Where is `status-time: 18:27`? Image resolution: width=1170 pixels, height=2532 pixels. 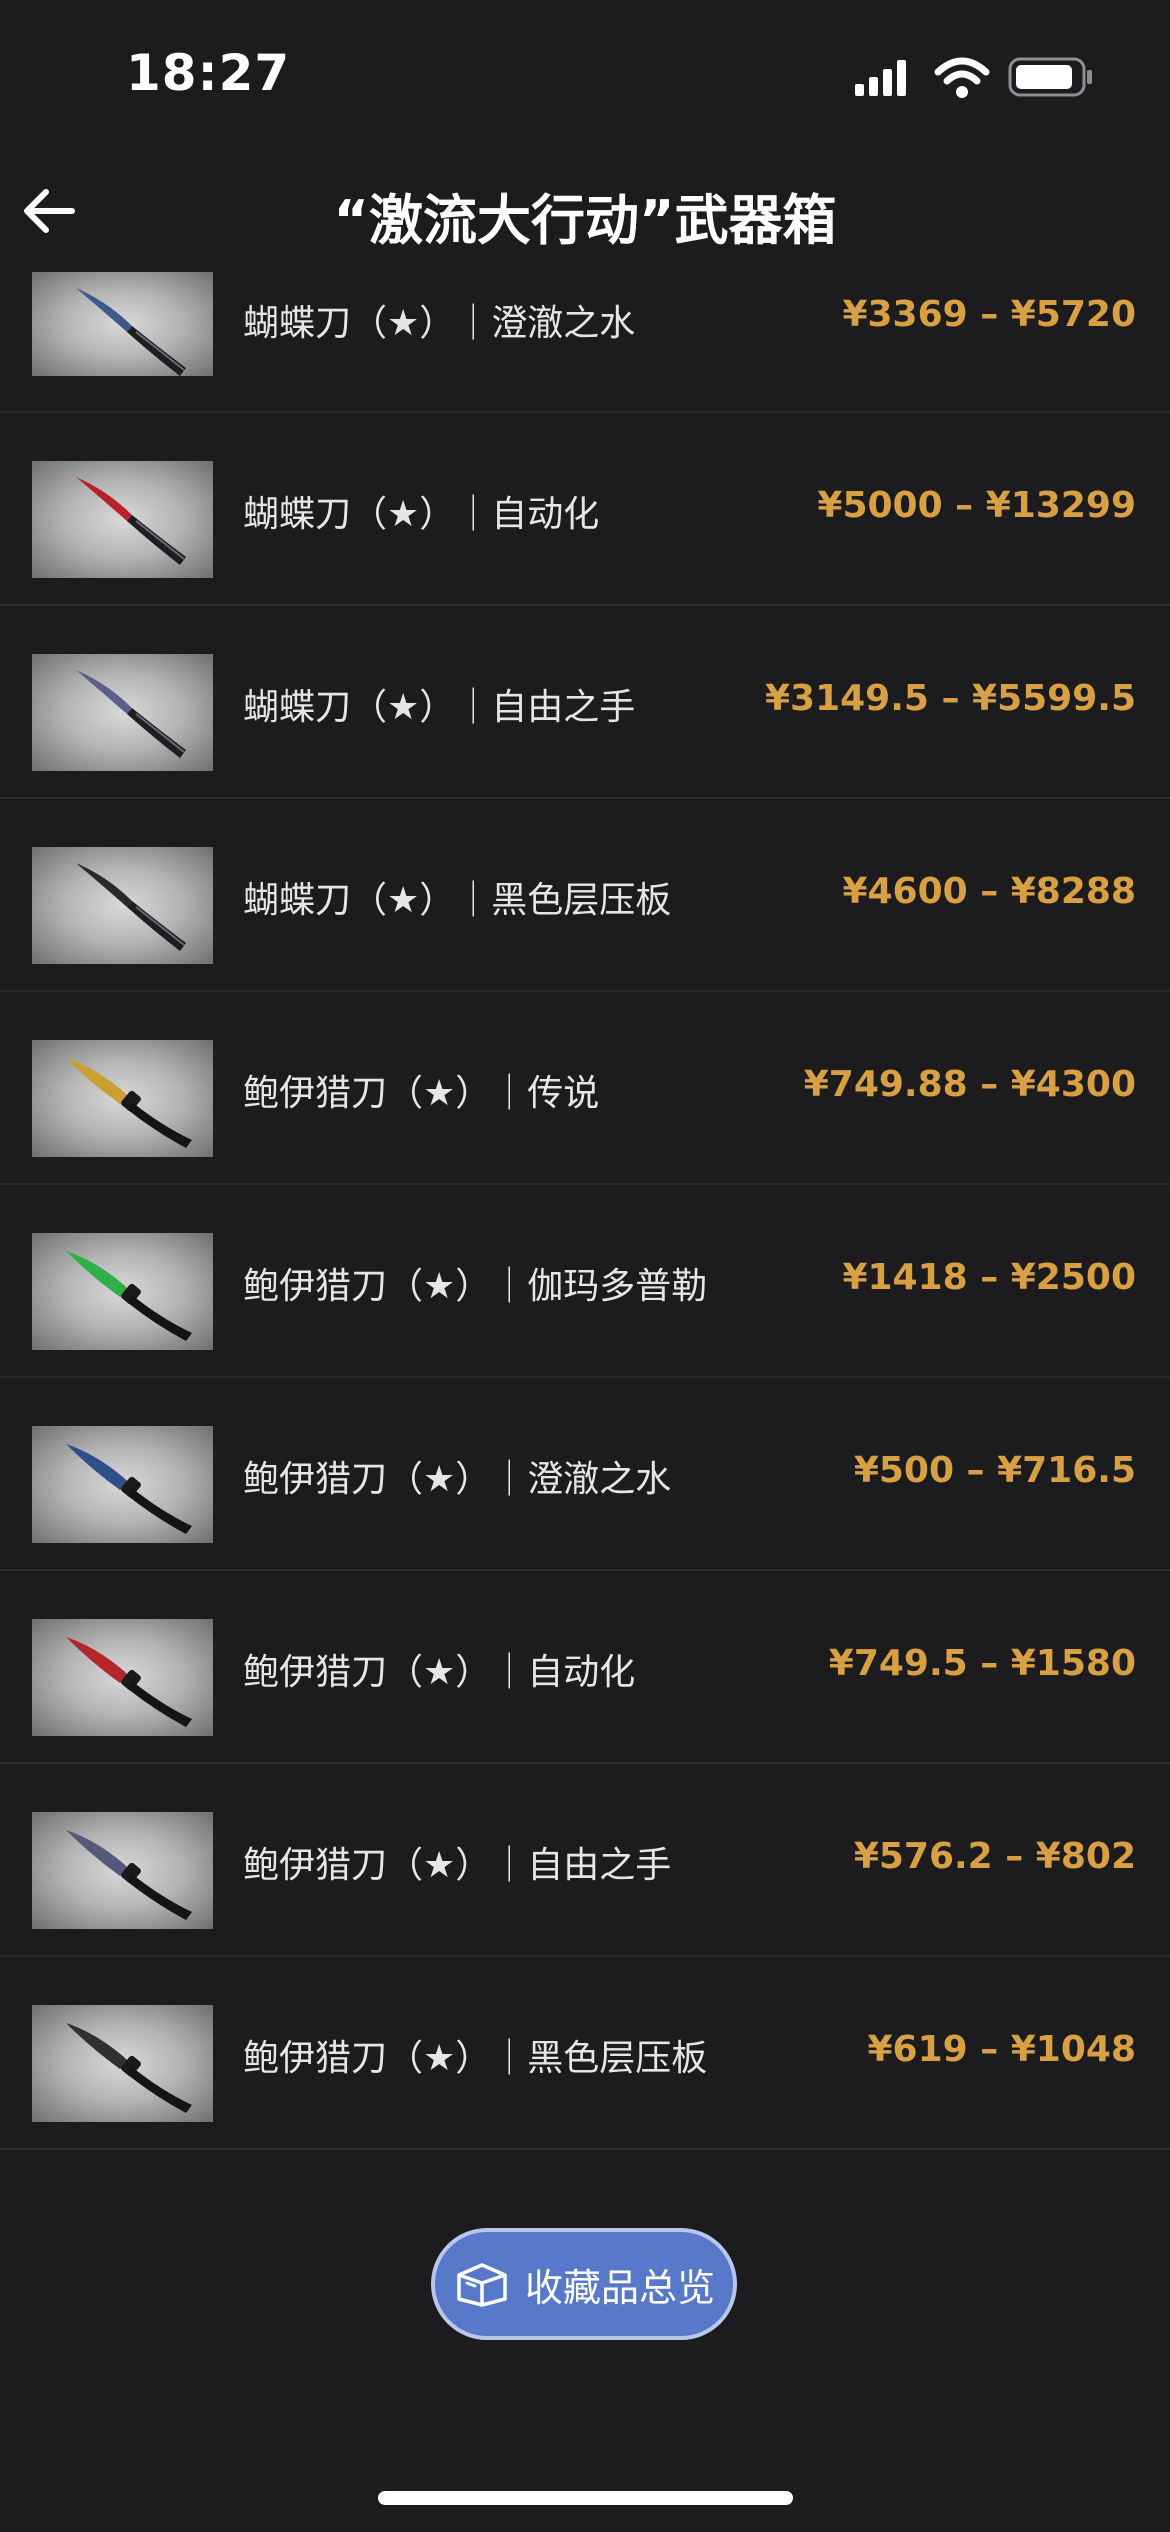 status-time: 18:27 is located at coordinates (208, 73).